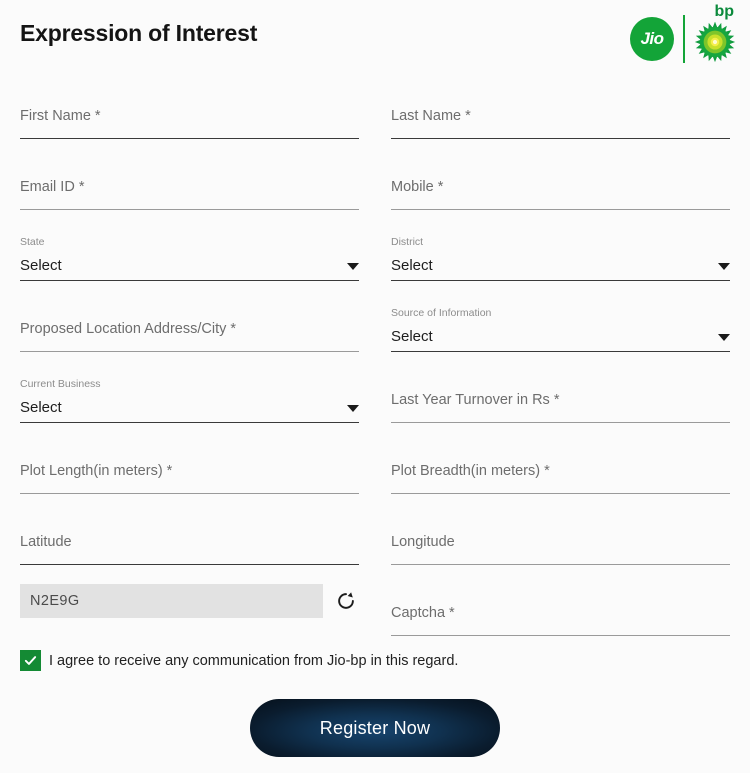  I want to click on form-row: State Select District Select, so click(375, 249).